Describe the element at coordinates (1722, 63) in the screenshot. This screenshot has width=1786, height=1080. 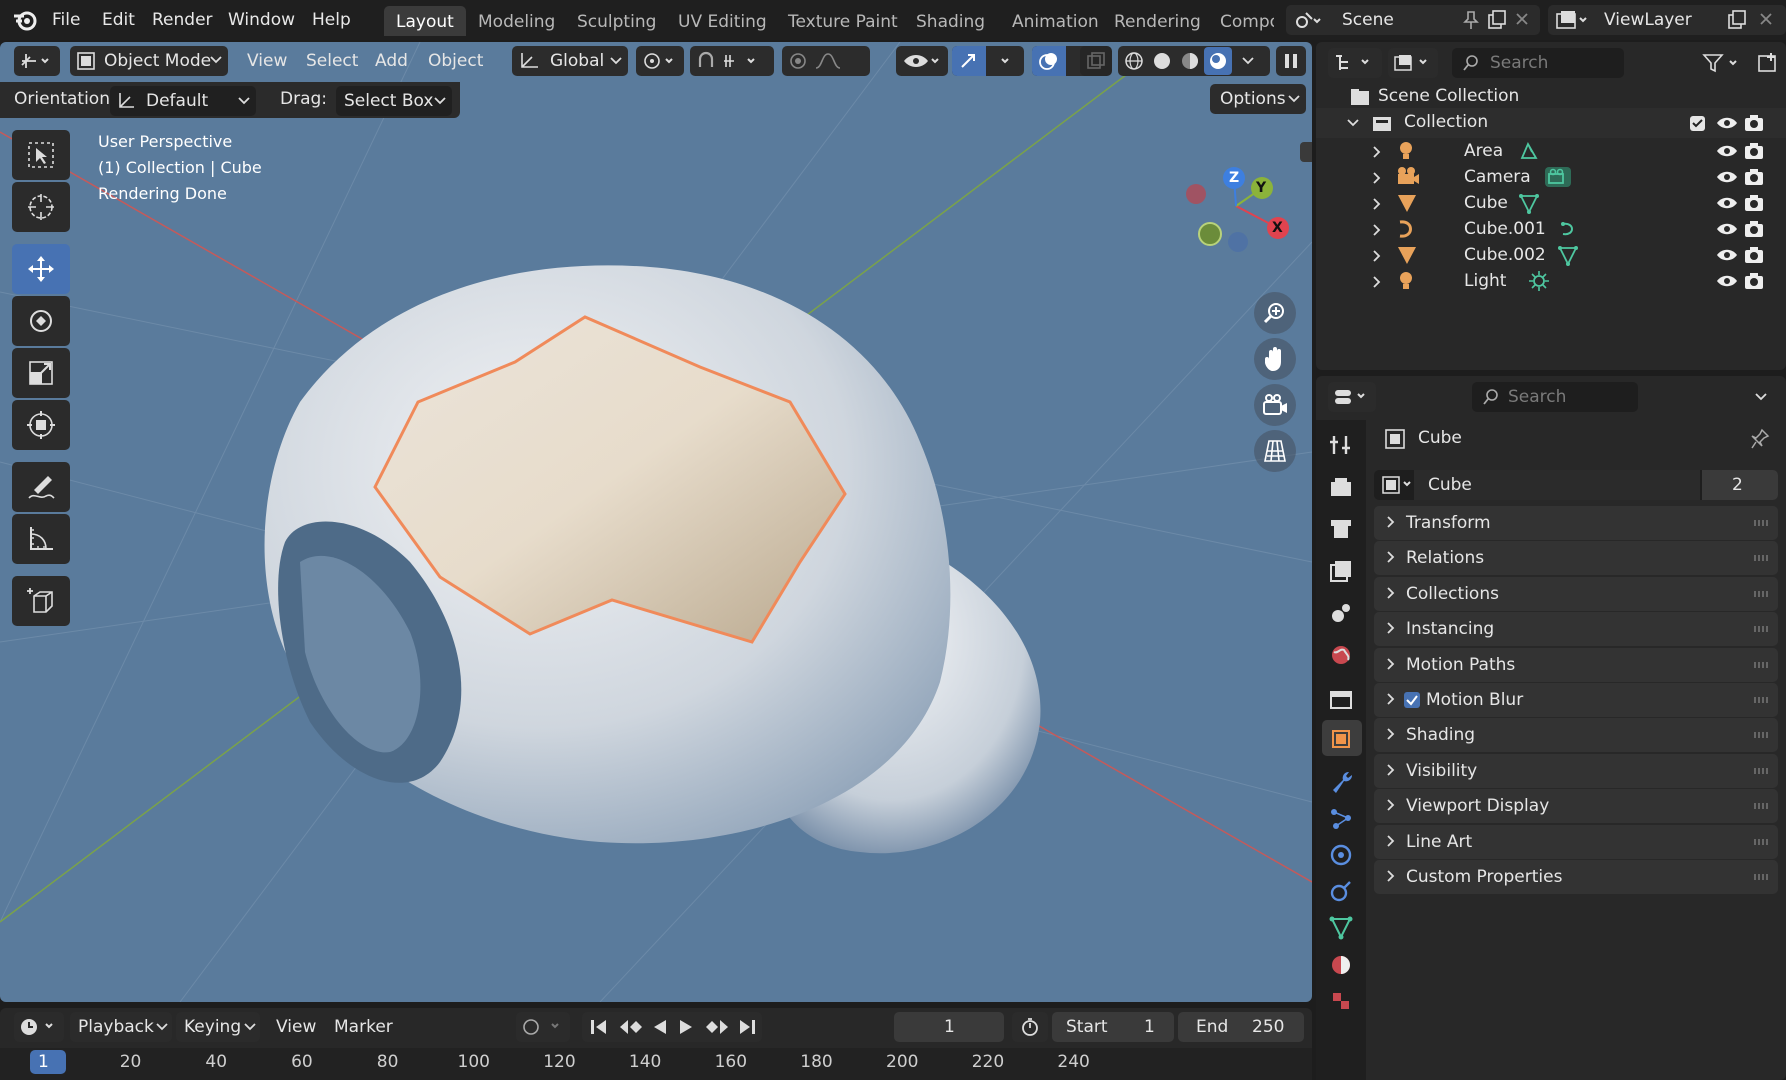
I see `filter-icon` at that location.